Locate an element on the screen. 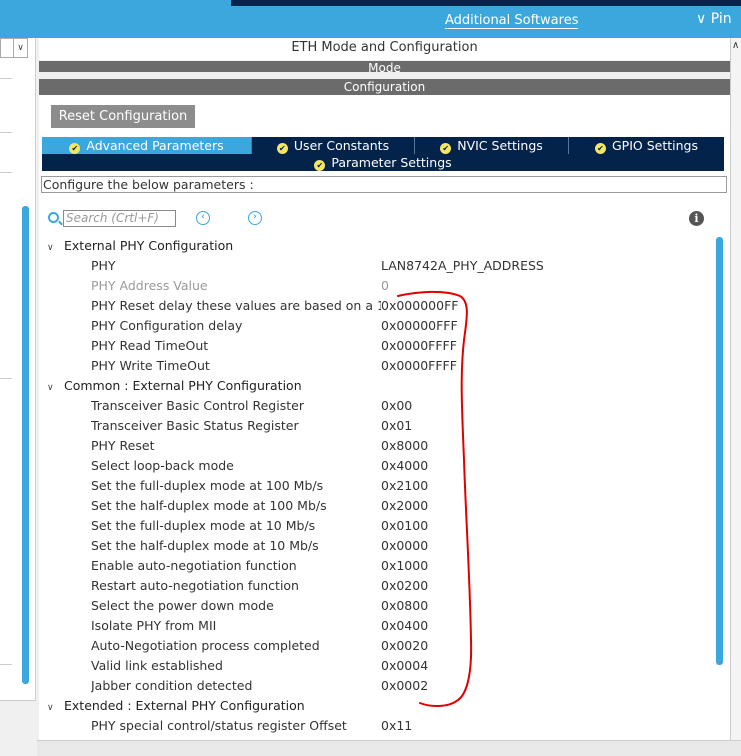 The height and width of the screenshot is (756, 741). parameter-row: Auto-Negotiation process completed 0x0020 is located at coordinates (374, 646).